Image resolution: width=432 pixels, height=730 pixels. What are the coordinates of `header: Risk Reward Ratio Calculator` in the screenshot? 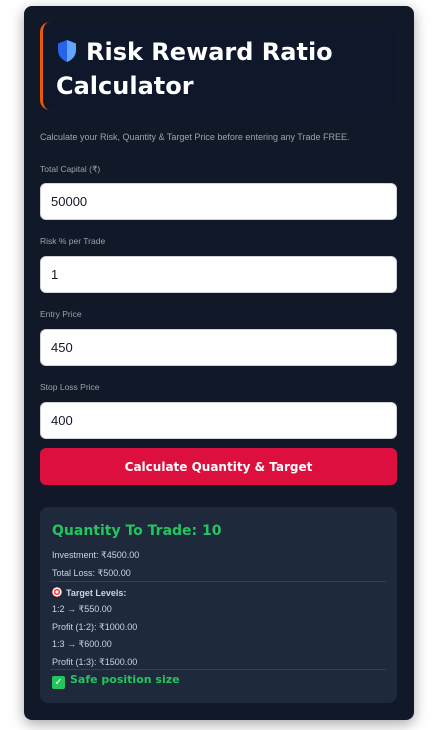 It's located at (218, 66).